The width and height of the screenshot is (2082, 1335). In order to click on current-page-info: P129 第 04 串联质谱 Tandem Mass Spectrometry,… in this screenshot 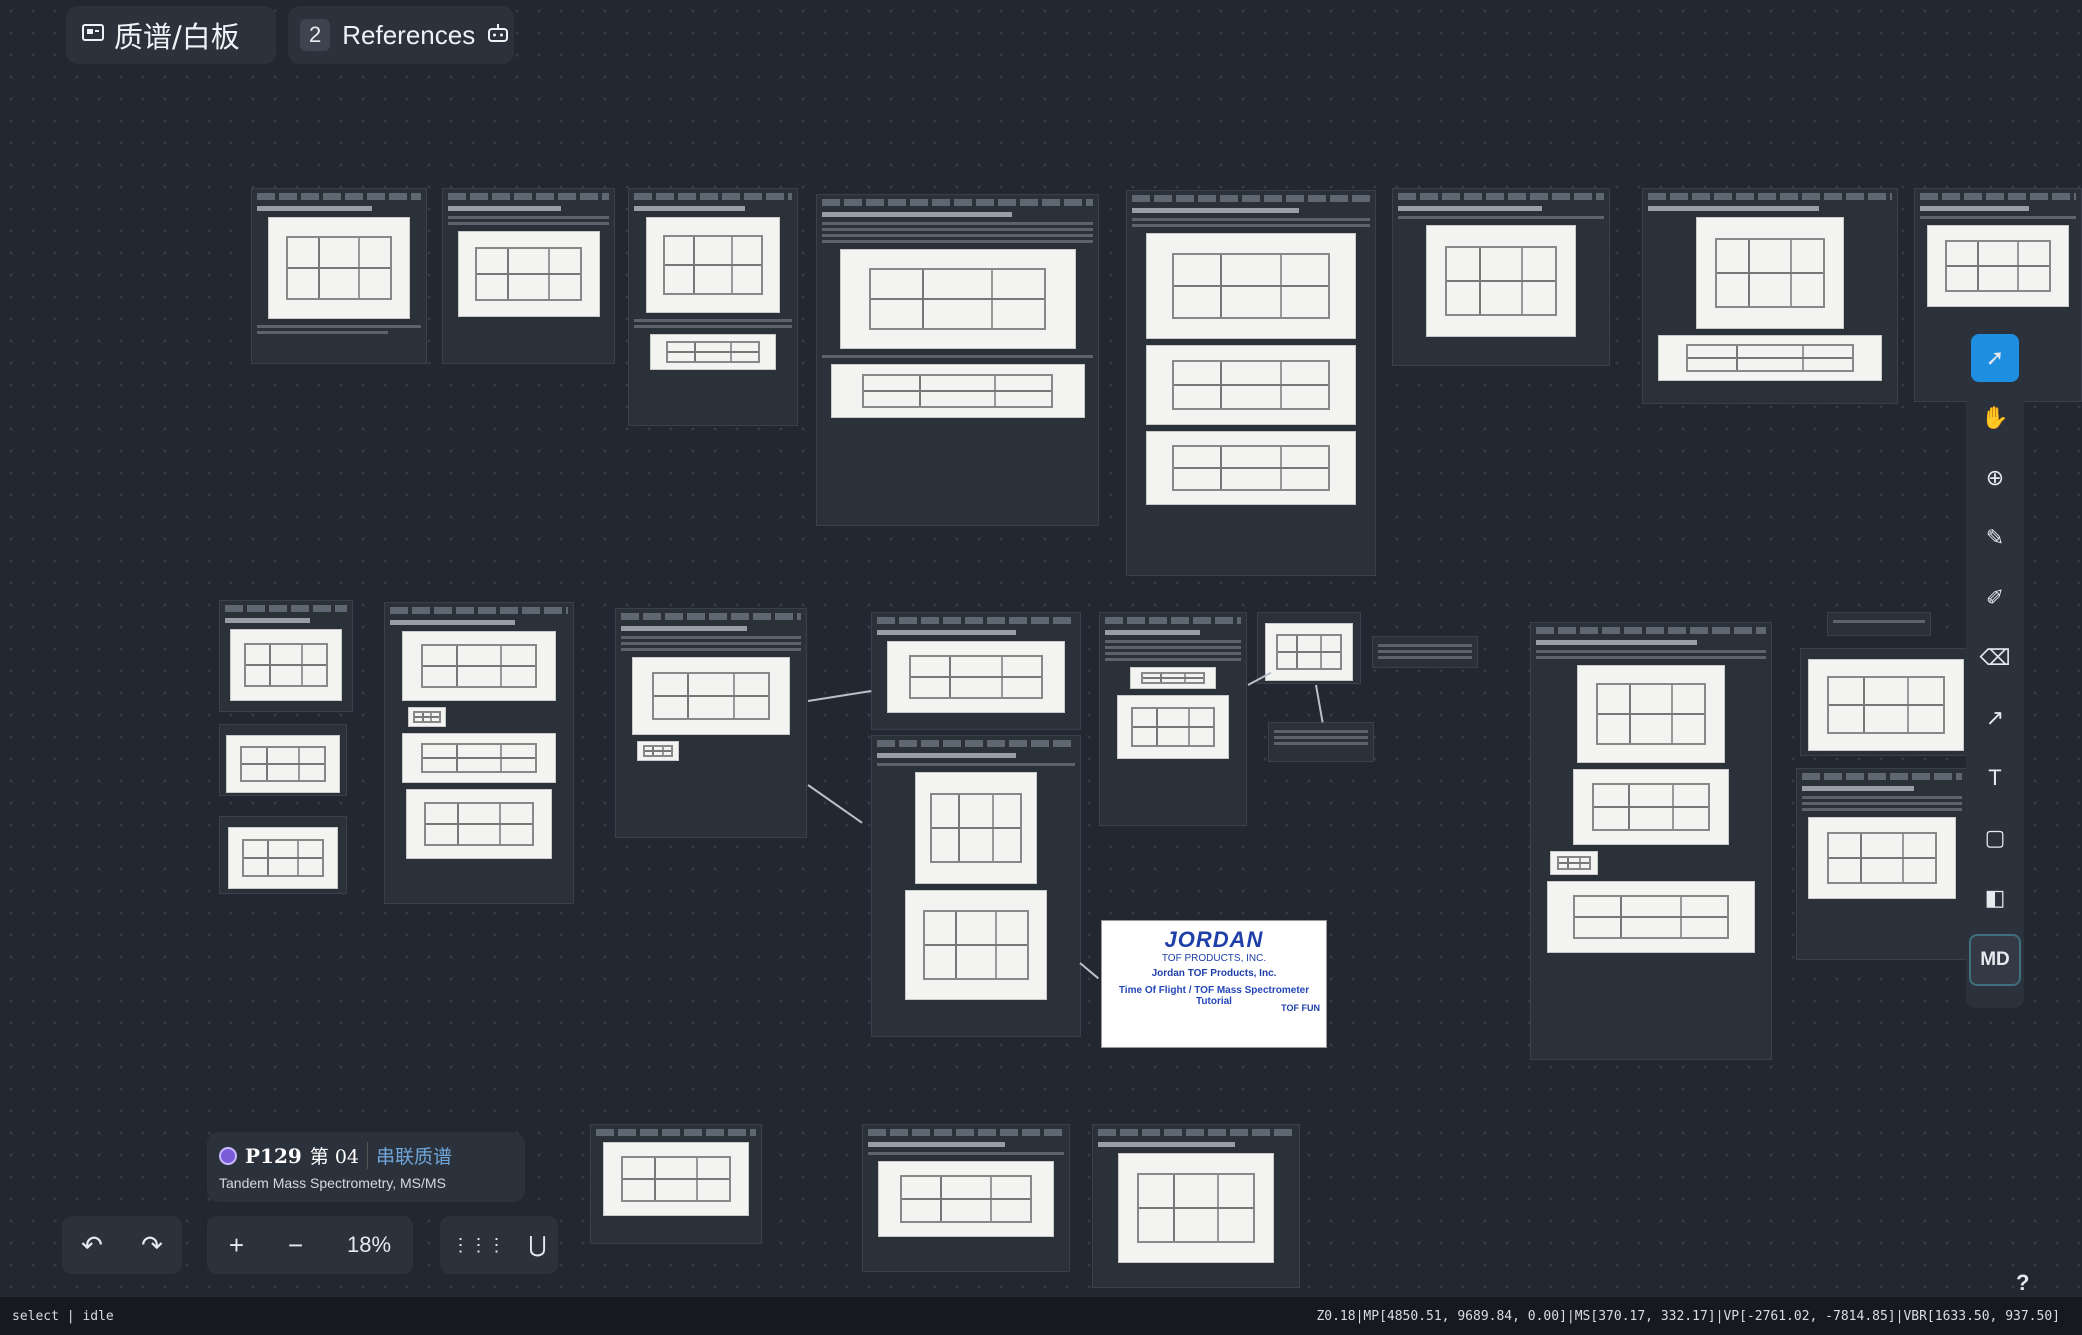, I will do `click(366, 1167)`.